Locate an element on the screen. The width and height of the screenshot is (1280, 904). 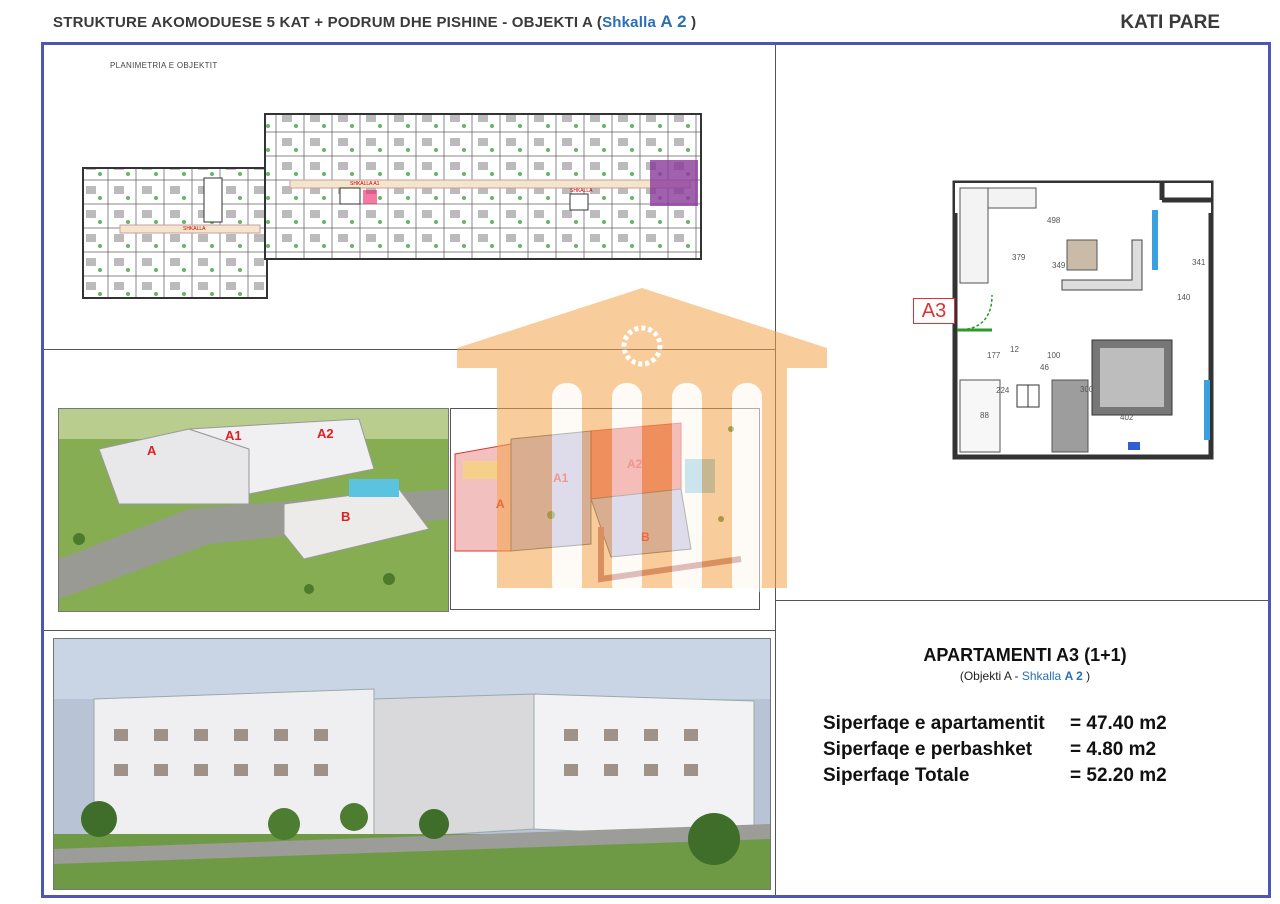
dim-12: 12 is located at coordinates (1014, 349).